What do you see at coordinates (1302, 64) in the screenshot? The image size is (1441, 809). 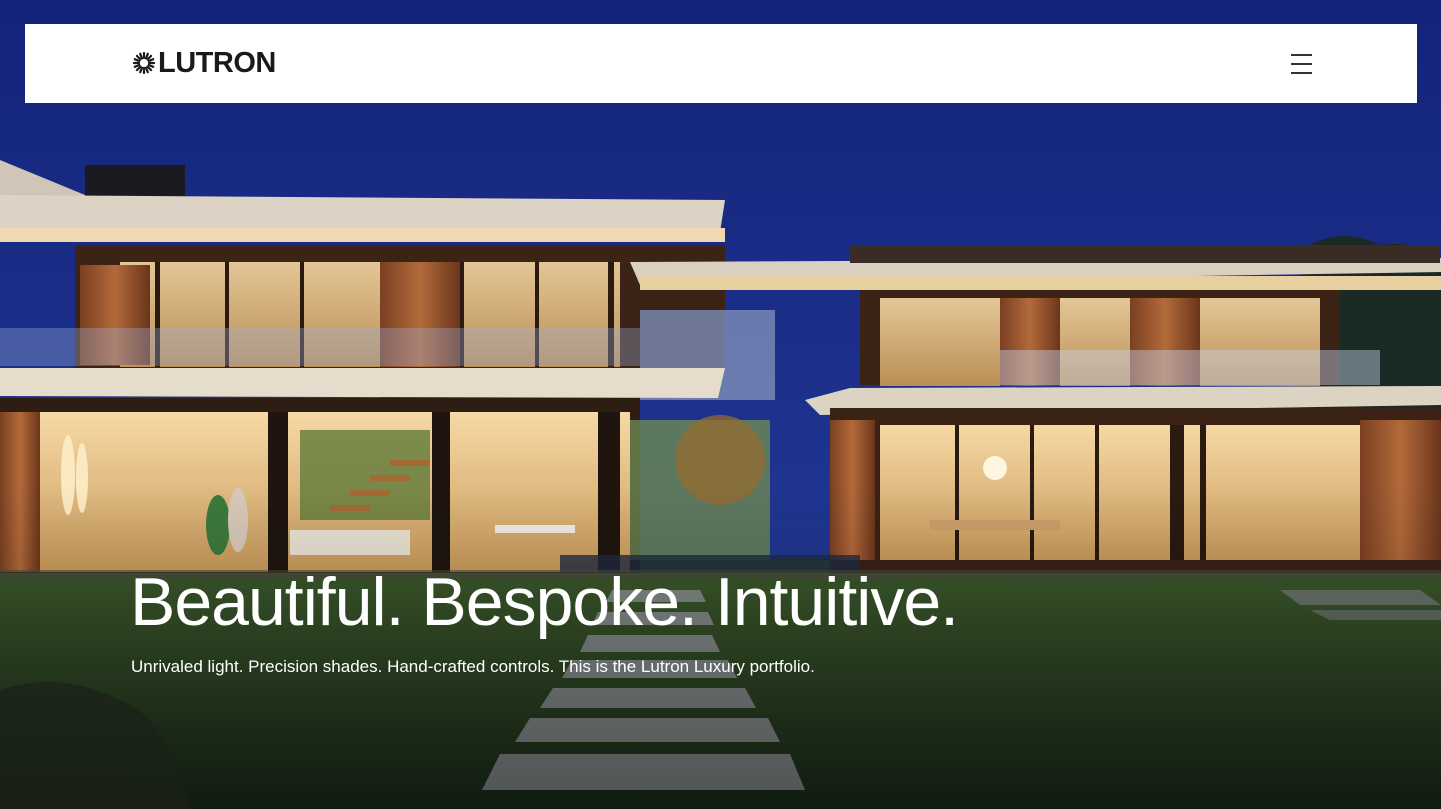 I see `hamburger-menu-icon` at bounding box center [1302, 64].